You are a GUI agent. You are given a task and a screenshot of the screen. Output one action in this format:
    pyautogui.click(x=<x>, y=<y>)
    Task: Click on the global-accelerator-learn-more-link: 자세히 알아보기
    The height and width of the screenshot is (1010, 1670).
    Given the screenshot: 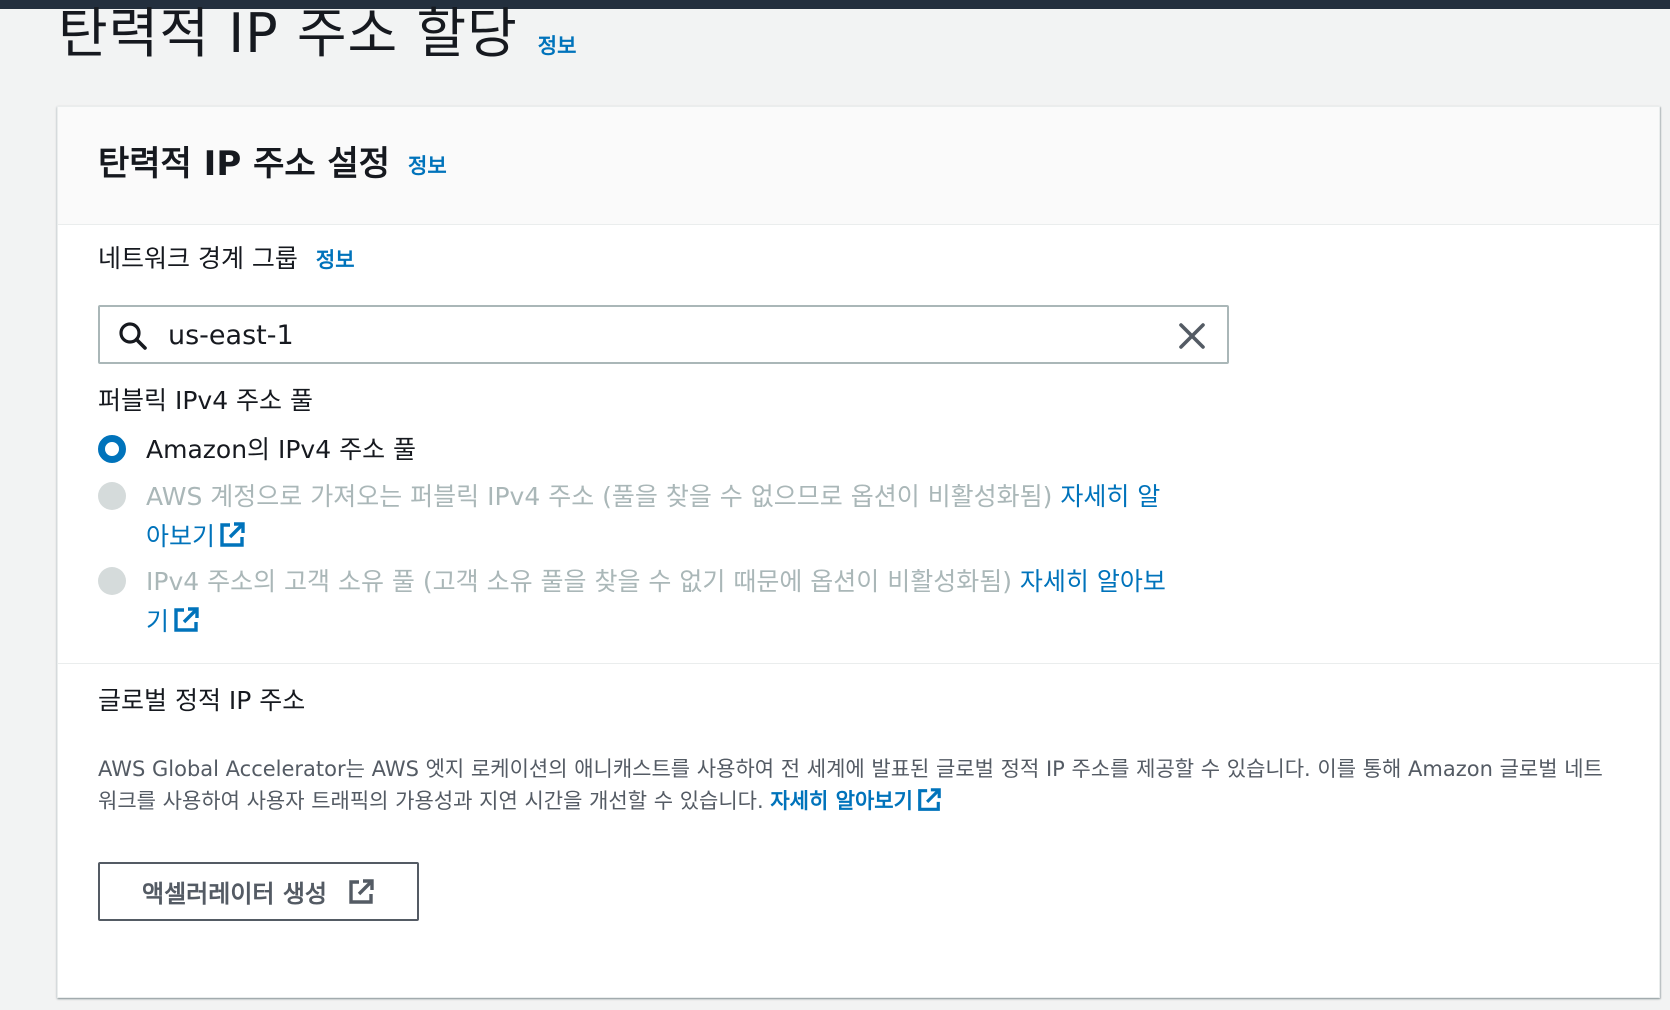 What is the action you would take?
    pyautogui.click(x=856, y=800)
    